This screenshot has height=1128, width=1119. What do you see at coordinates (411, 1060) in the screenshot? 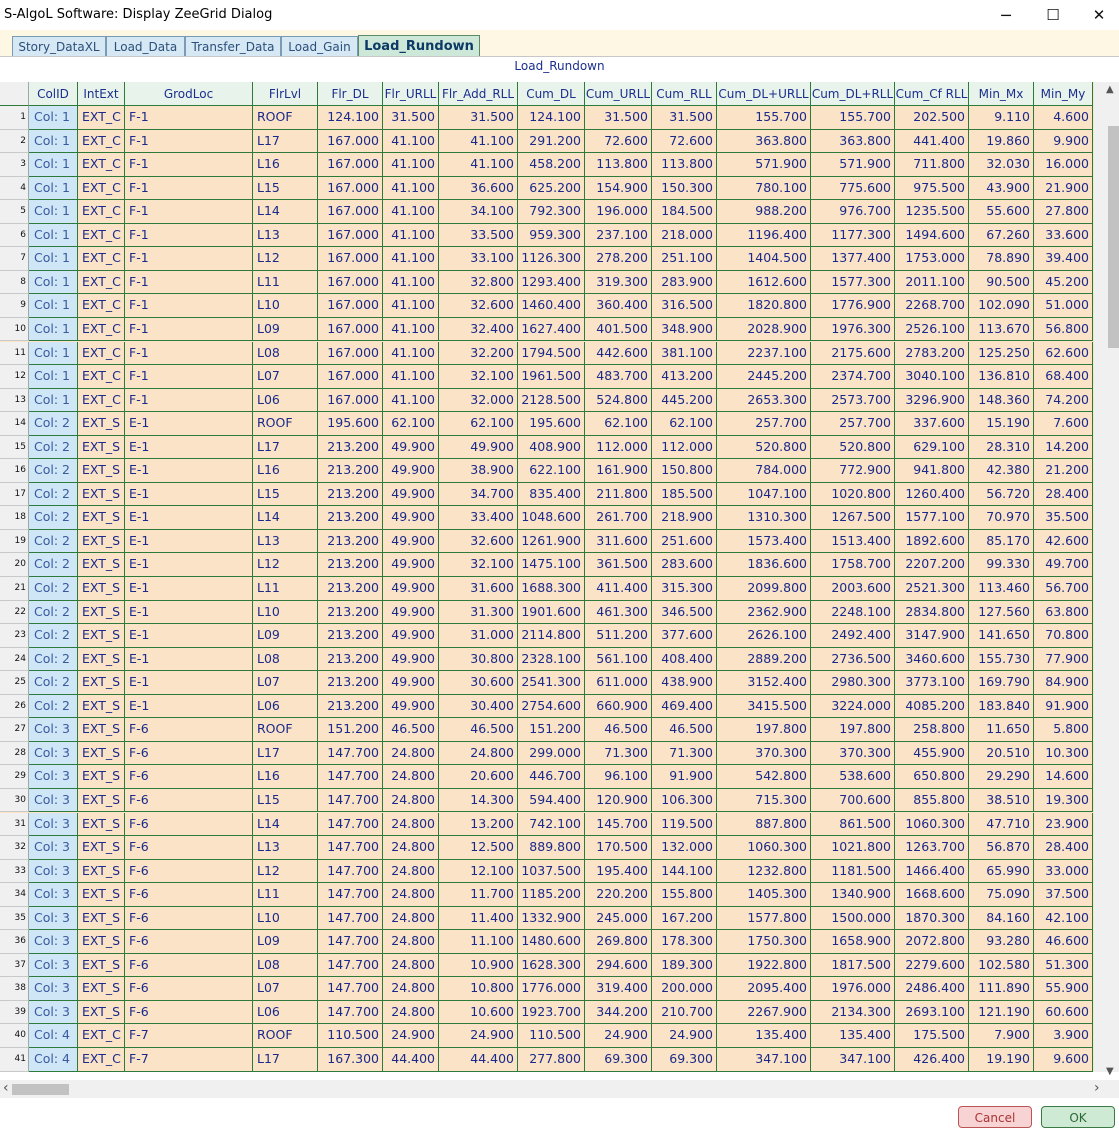
I see `cell-flr-urll: 44.400` at bounding box center [411, 1060].